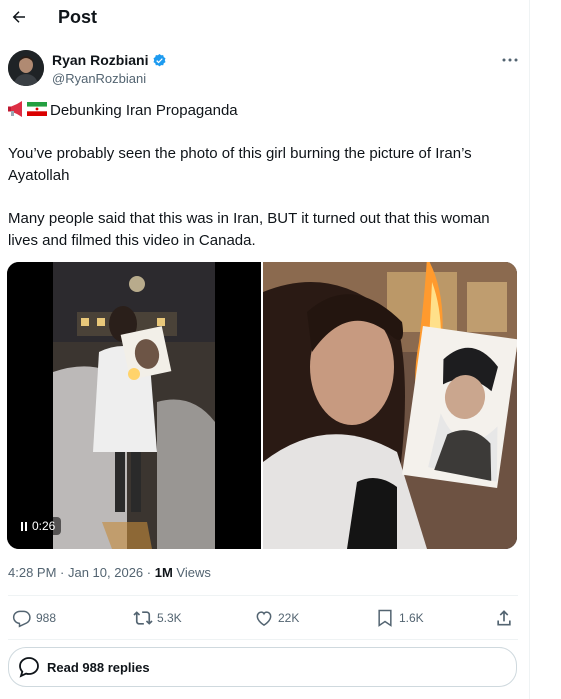 This screenshot has height=699, width=561. I want to click on repost-button: 5.3K, so click(157, 618).